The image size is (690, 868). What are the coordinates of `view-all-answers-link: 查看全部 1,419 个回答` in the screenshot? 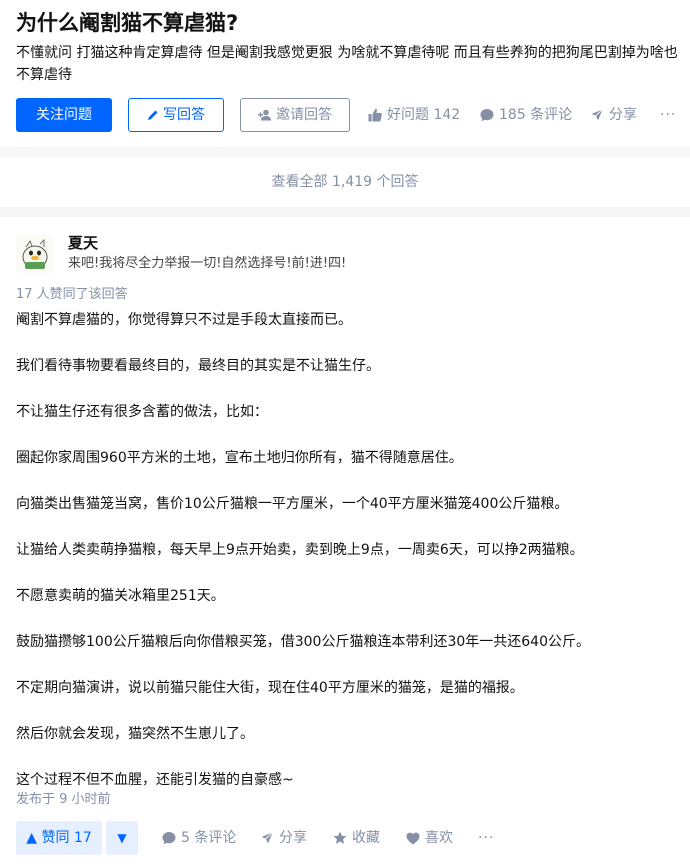 It's located at (345, 182).